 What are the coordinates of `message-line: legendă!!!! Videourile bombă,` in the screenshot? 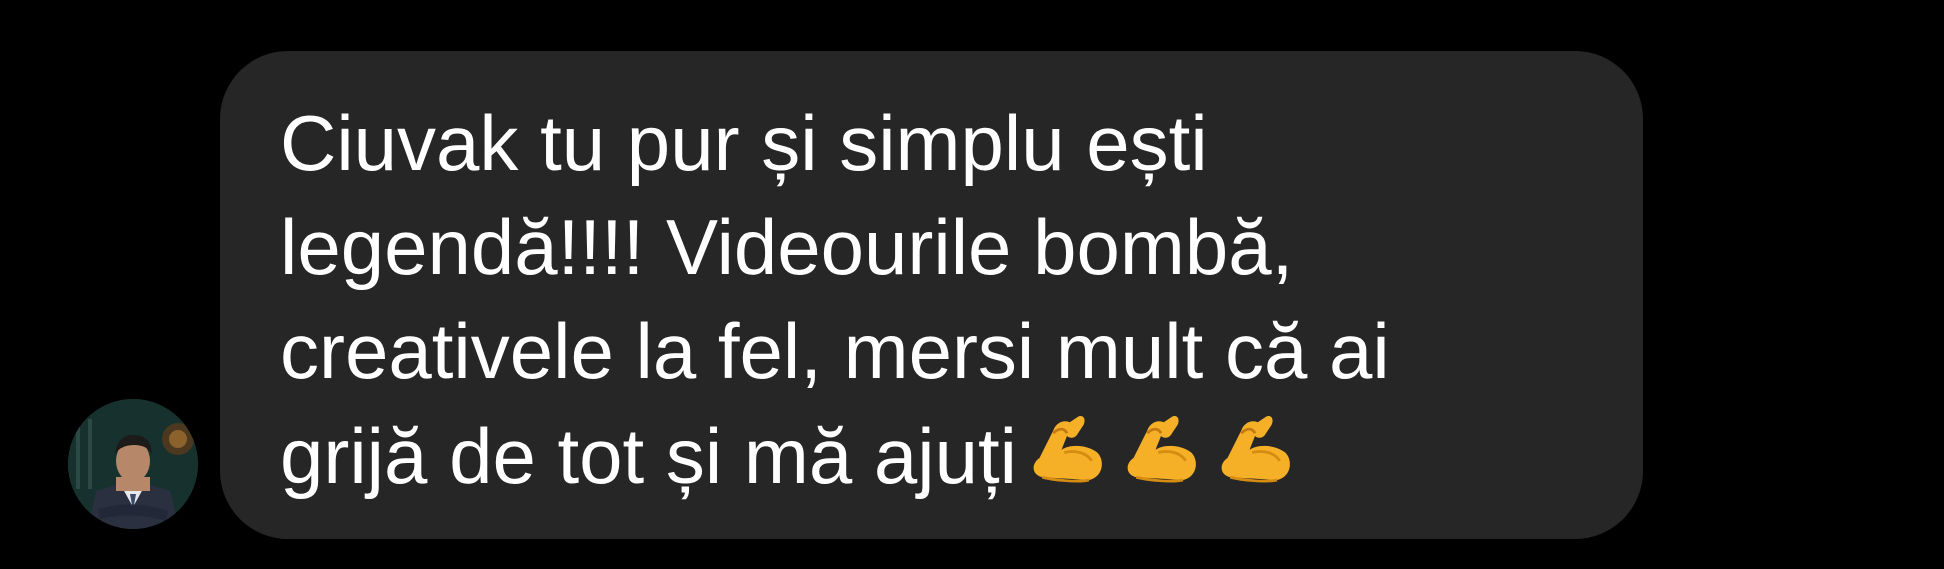 It's located at (787, 247).